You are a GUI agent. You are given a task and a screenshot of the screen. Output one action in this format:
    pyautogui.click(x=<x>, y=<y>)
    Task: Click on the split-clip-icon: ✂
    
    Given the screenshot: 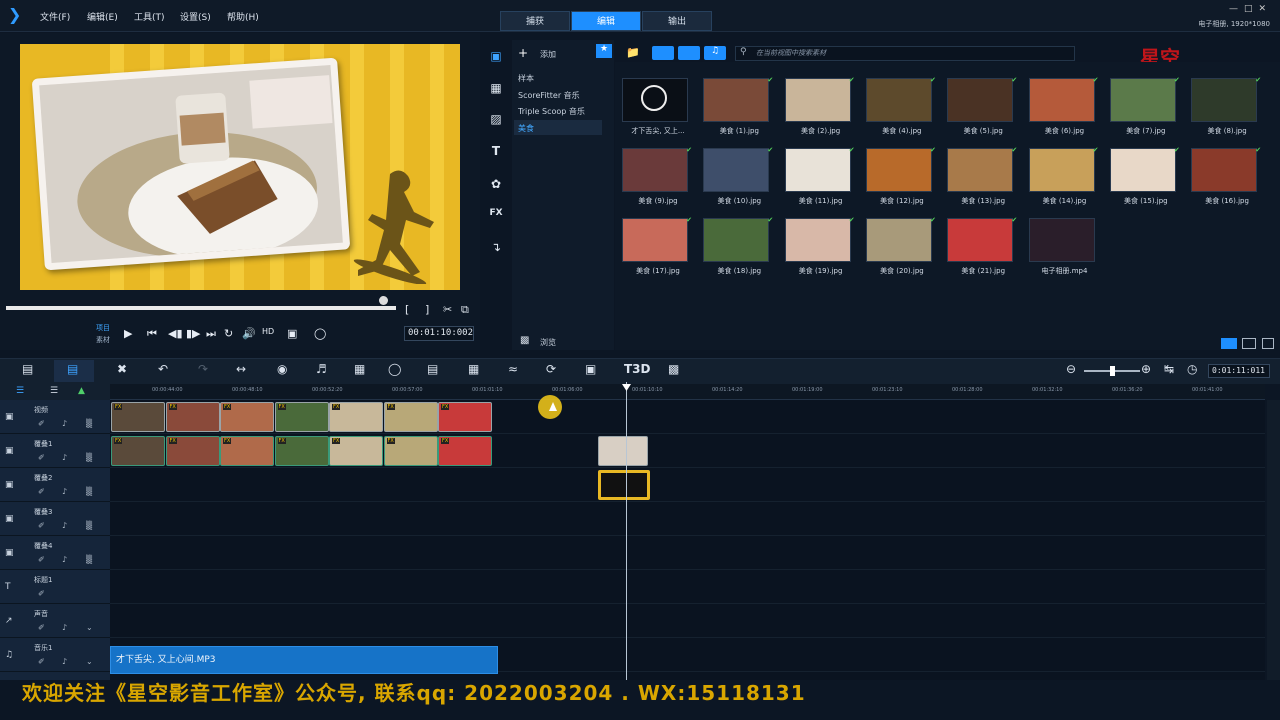 What is the action you would take?
    pyautogui.click(x=447, y=309)
    